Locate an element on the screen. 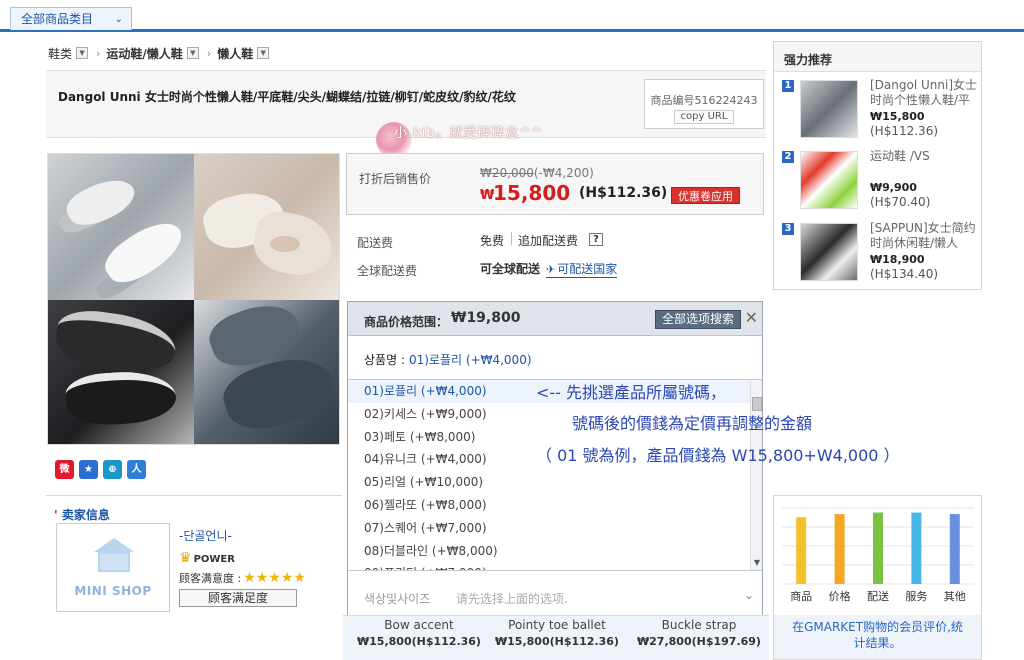 The image size is (1024, 660). annotation-line-1: <-- 先挑選產品所屬號碼， is located at coordinates (631, 392).